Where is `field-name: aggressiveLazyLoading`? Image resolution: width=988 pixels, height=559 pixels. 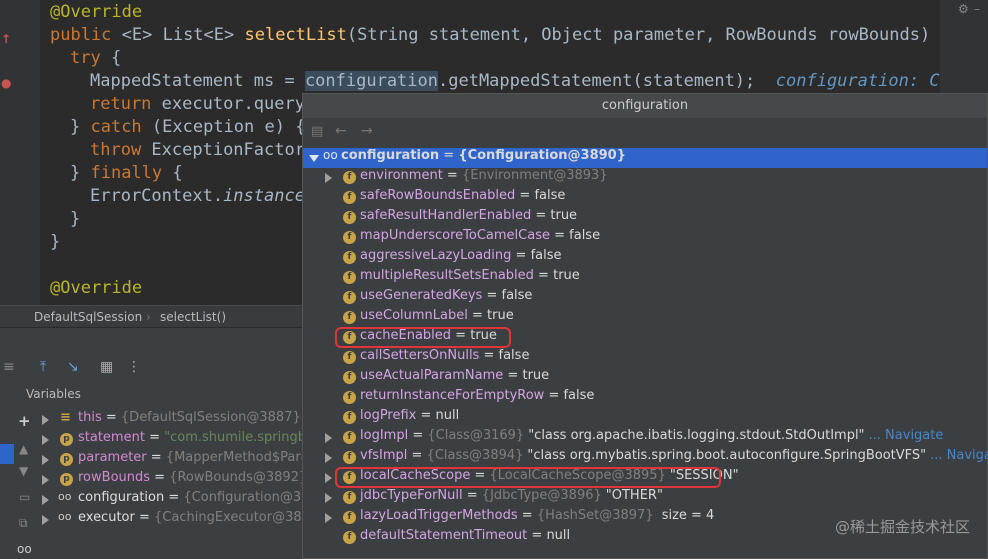
field-name: aggressiveLazyLoading is located at coordinates (436, 255).